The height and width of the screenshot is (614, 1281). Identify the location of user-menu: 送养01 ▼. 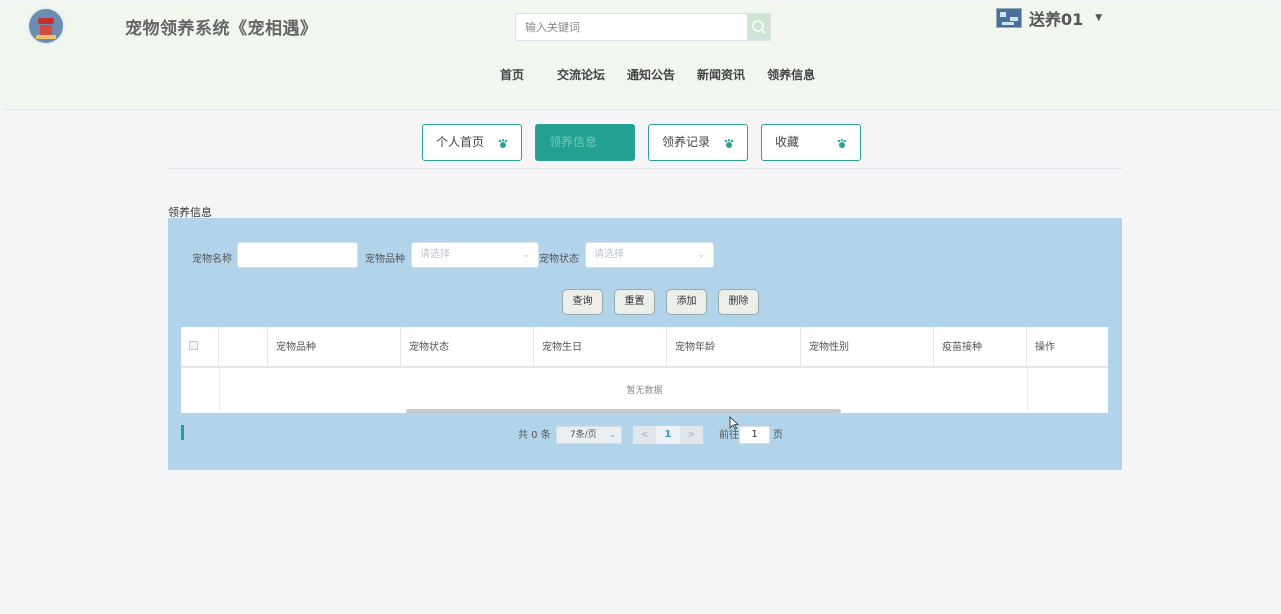
(1049, 18).